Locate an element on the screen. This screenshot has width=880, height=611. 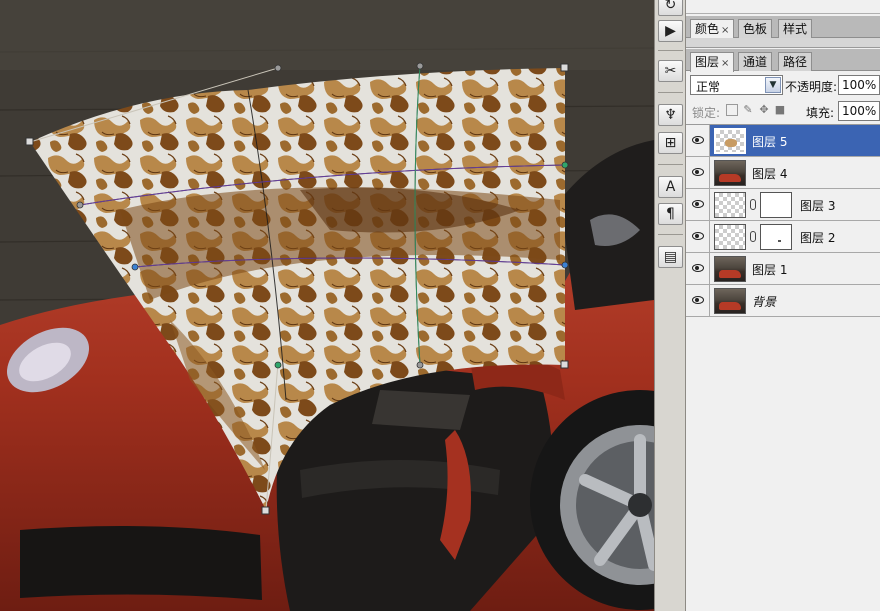
layer-row: 图层 2 is located at coordinates (783, 237).